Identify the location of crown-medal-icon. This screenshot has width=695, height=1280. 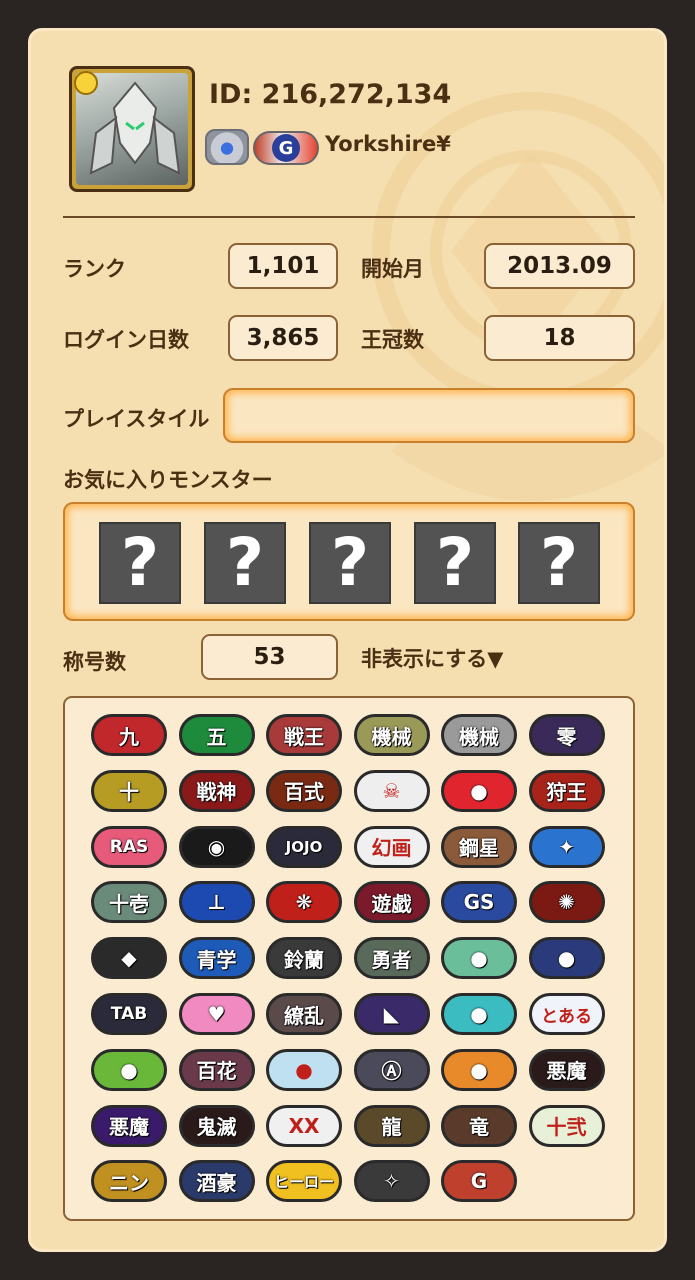
(227, 147).